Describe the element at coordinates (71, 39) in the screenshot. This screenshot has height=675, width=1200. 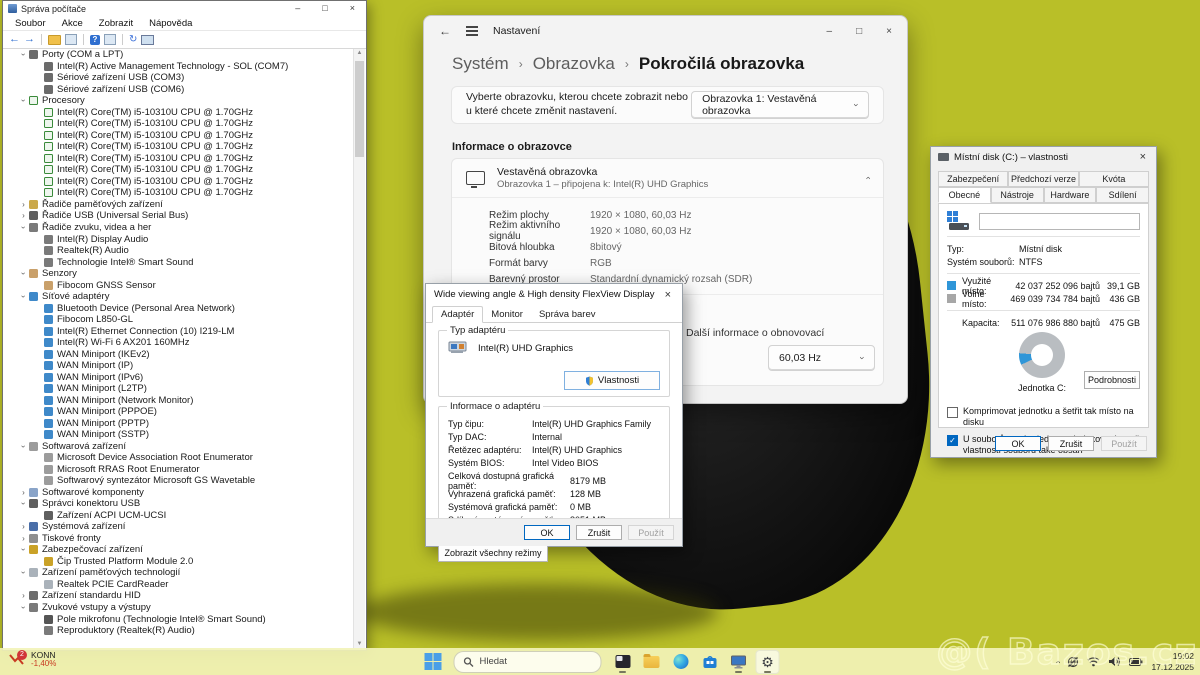
I see `console-tree-icon` at that location.